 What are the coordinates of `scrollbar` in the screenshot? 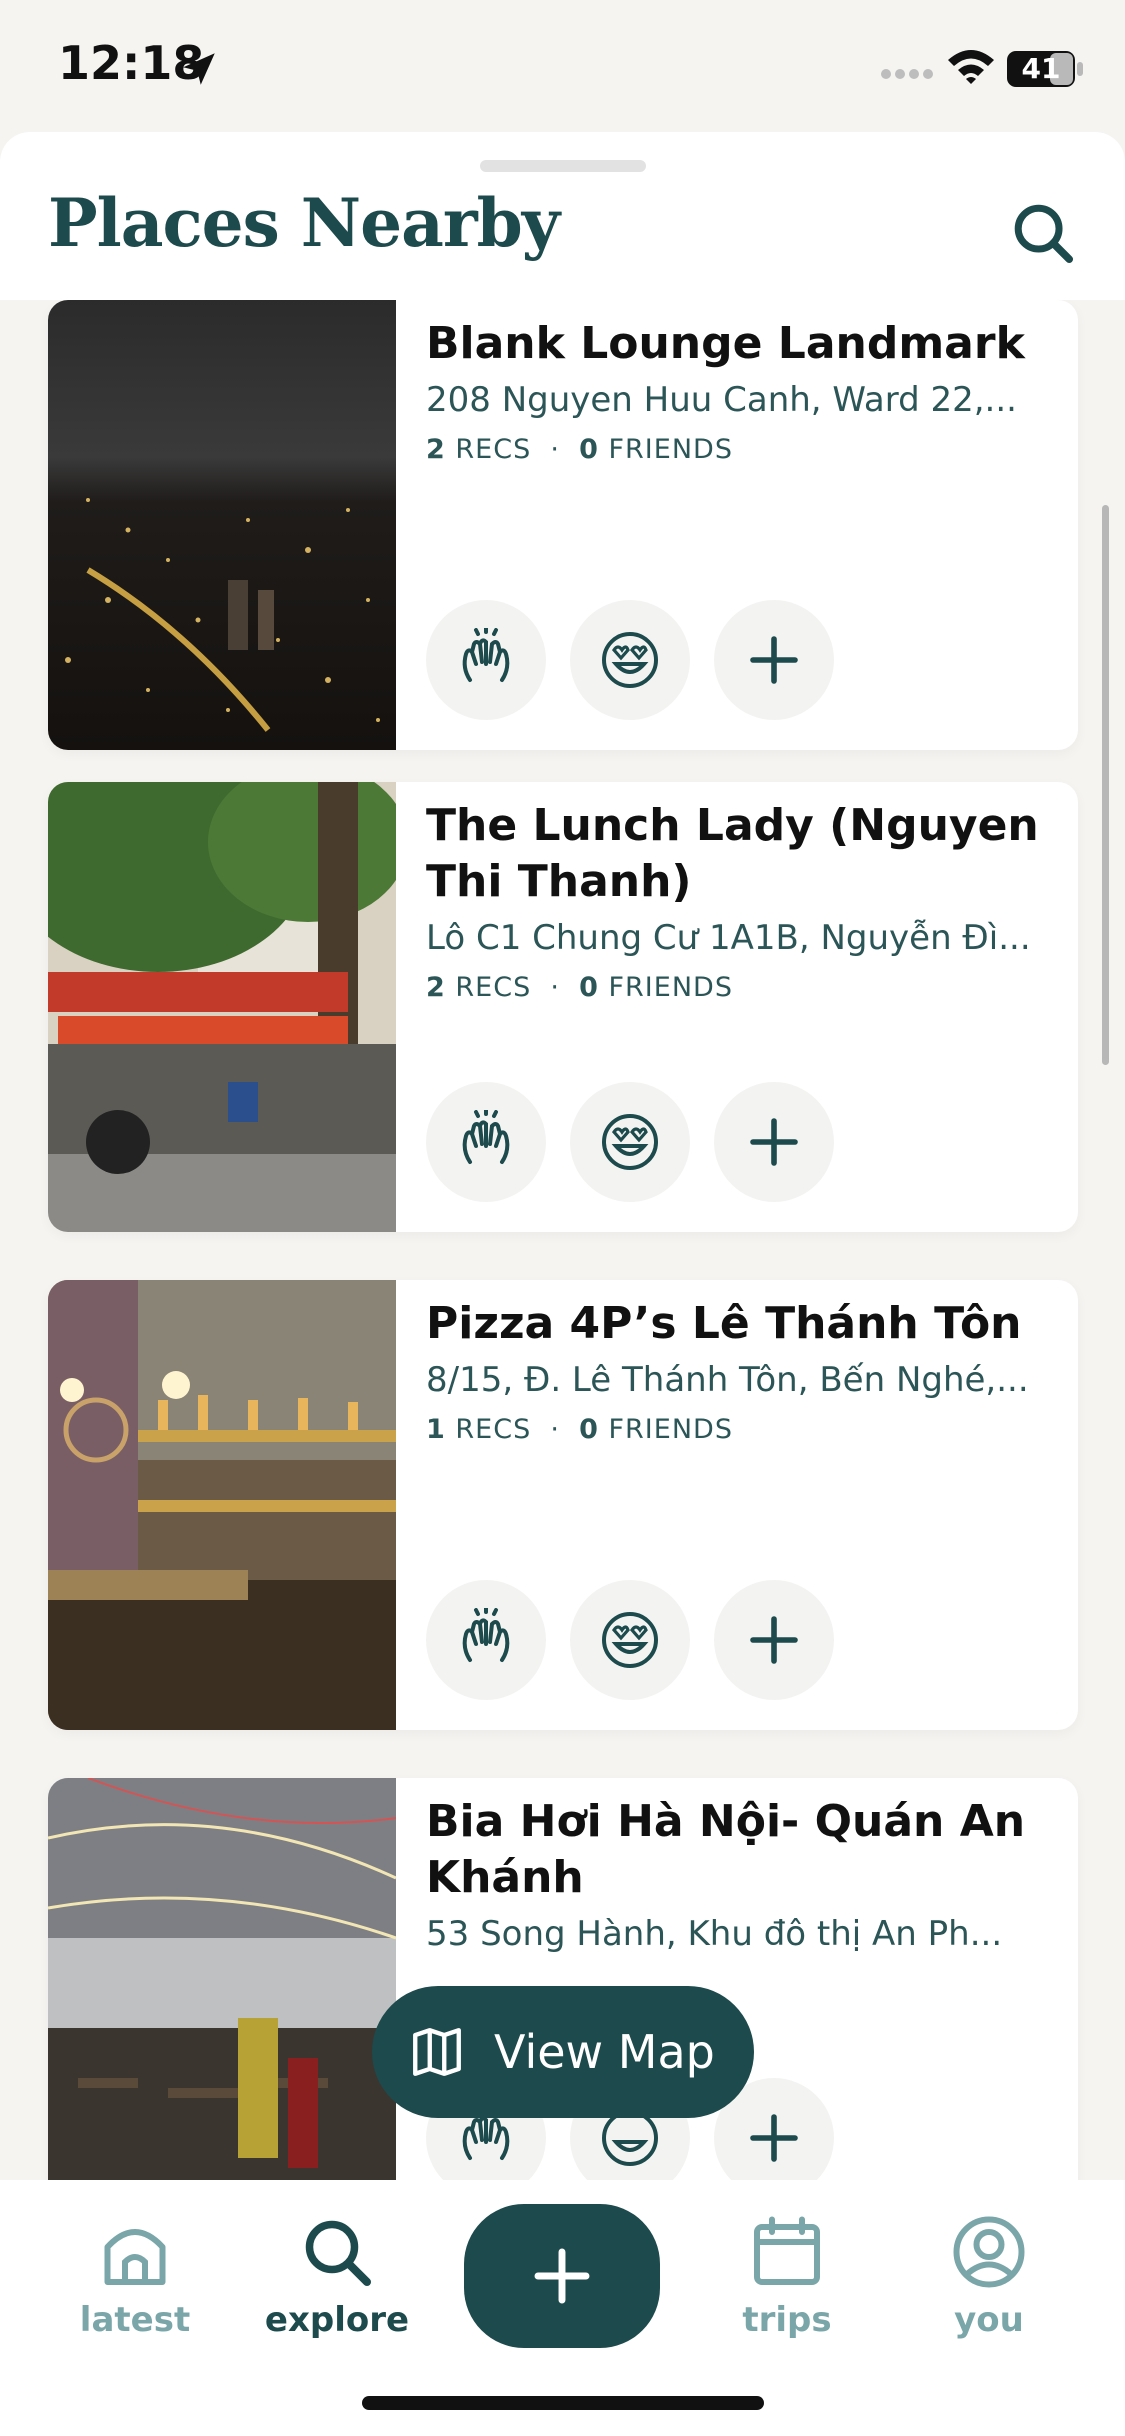 It's located at (1105, 785).